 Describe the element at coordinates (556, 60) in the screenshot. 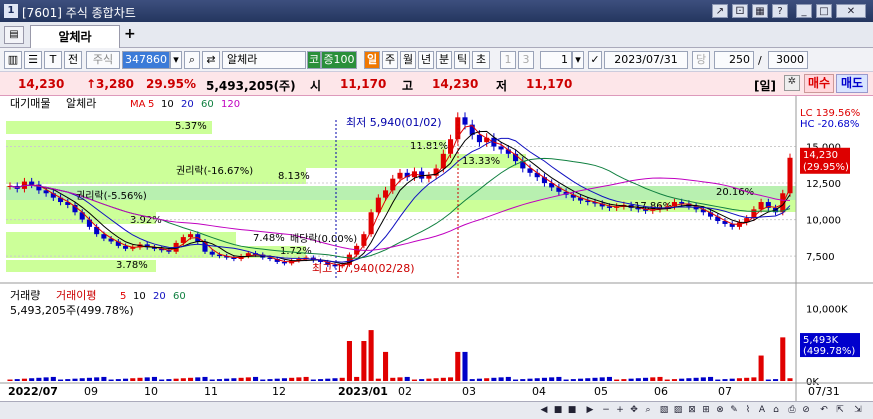

I see `interval-select: 1` at that location.